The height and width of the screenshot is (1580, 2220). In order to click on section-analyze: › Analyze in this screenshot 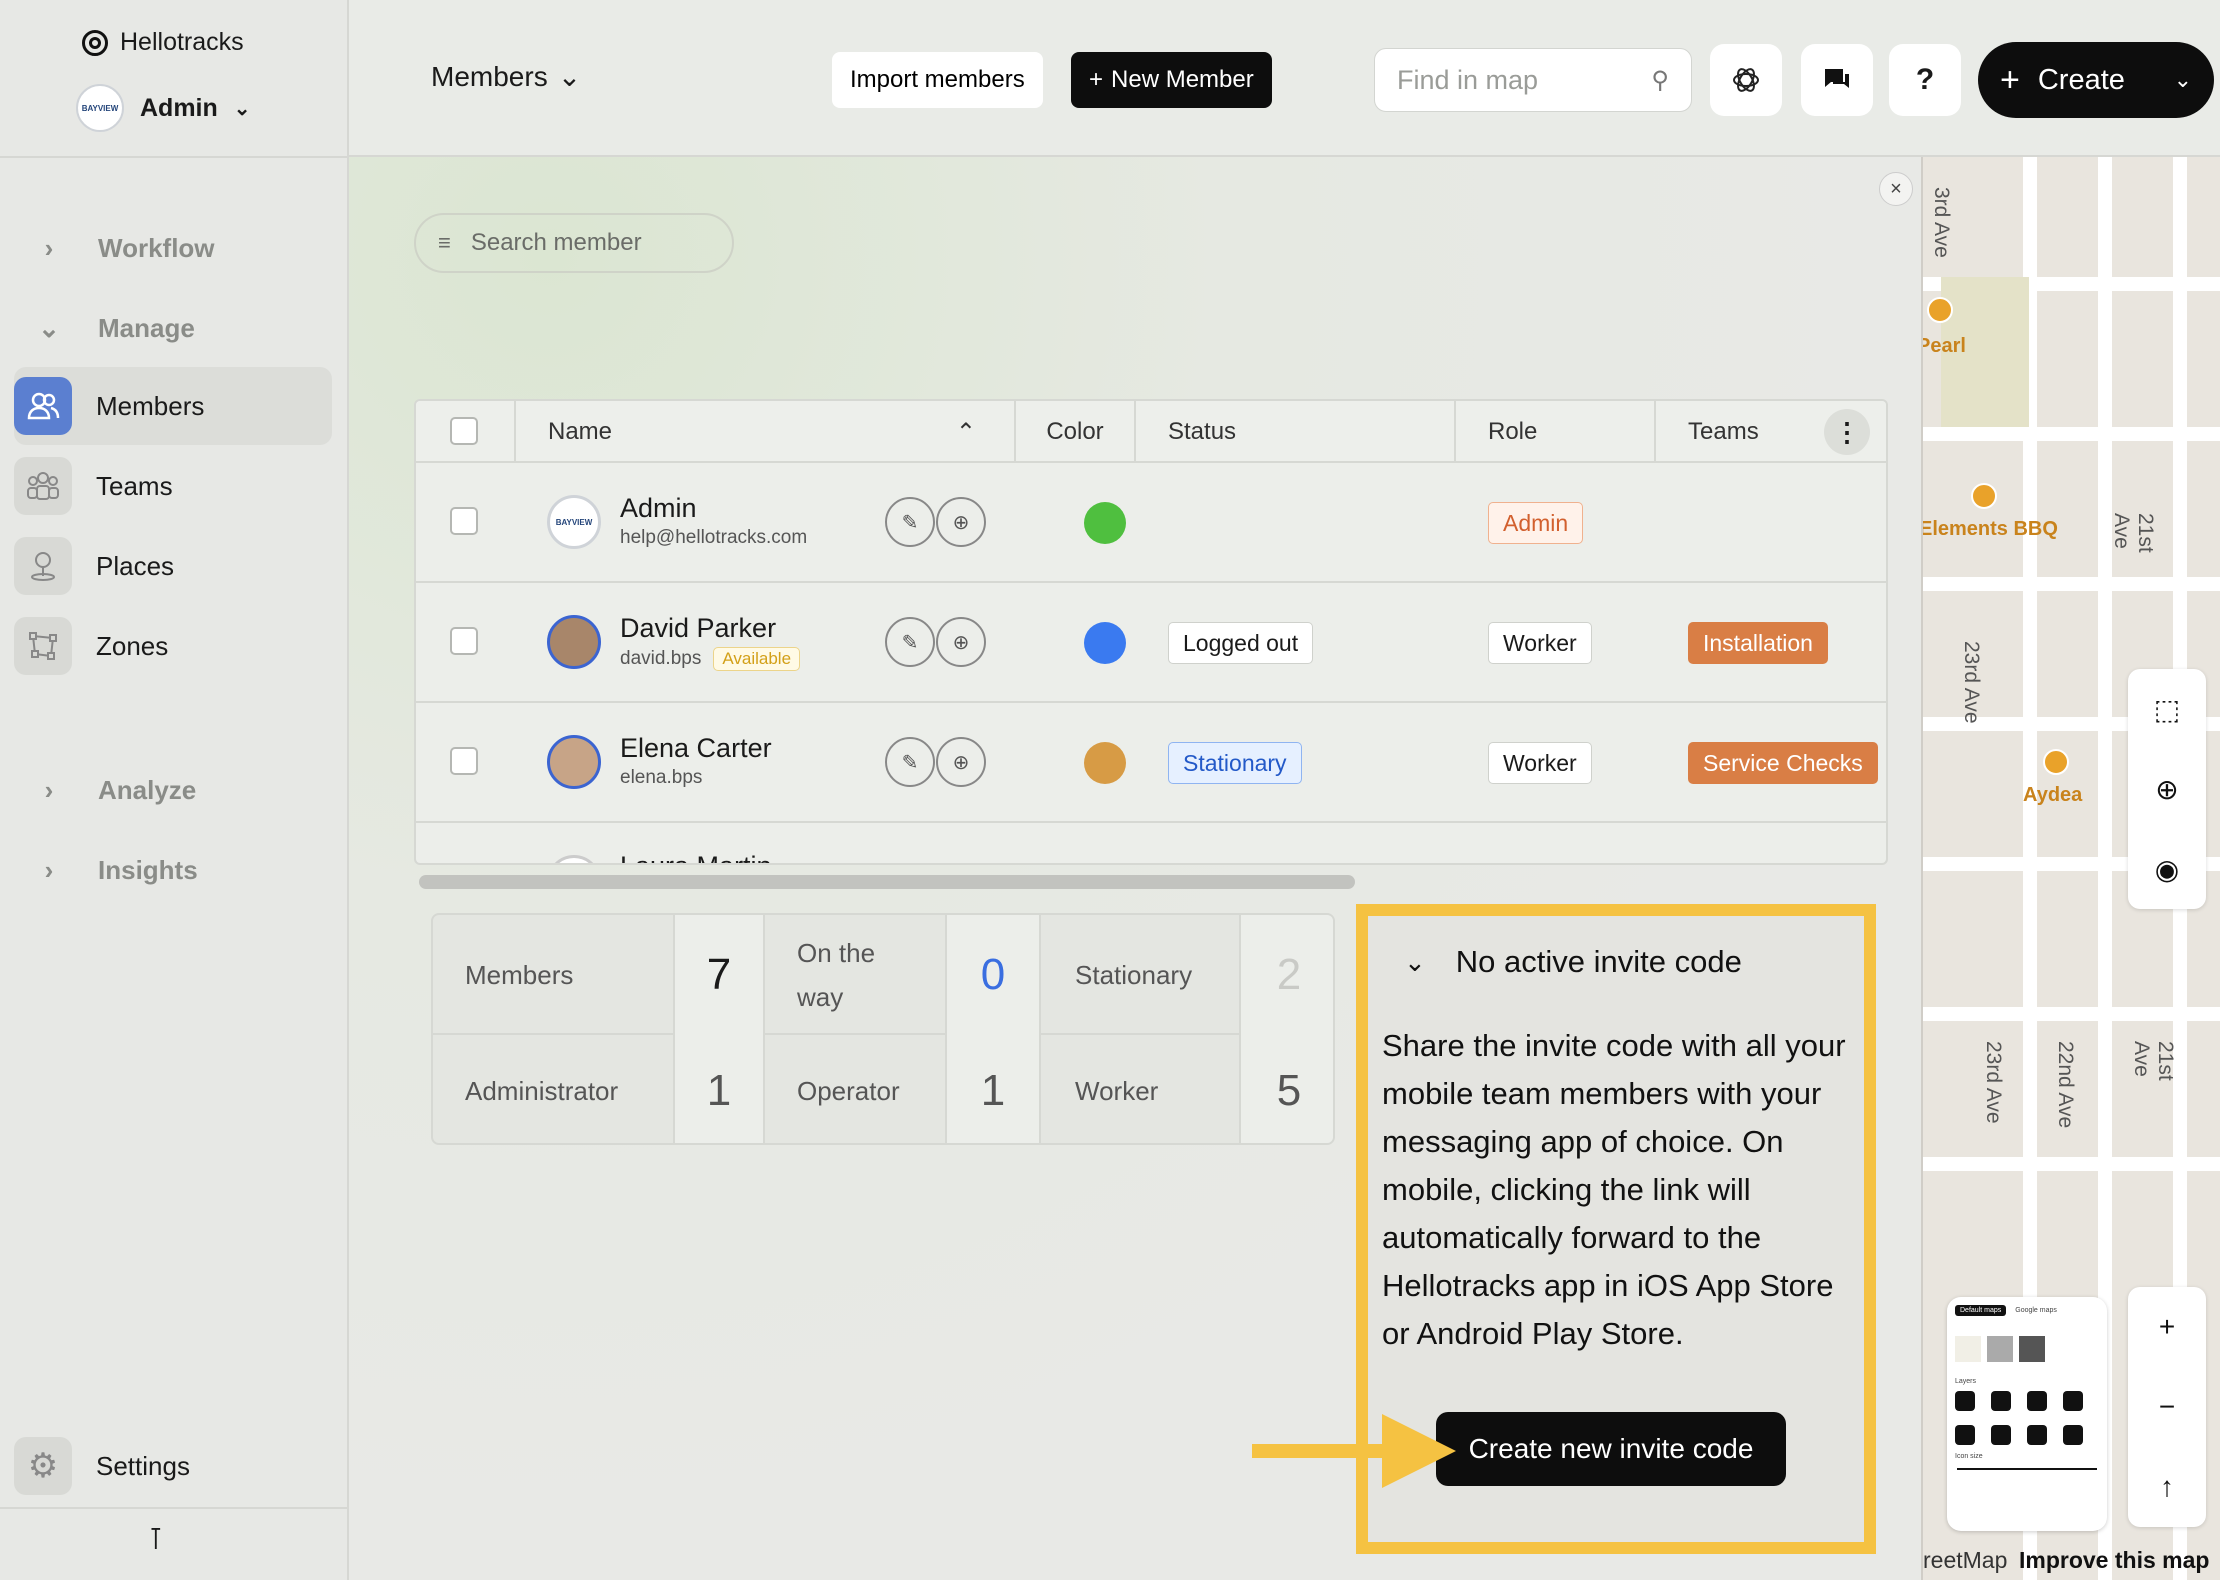, I will do `click(173, 790)`.